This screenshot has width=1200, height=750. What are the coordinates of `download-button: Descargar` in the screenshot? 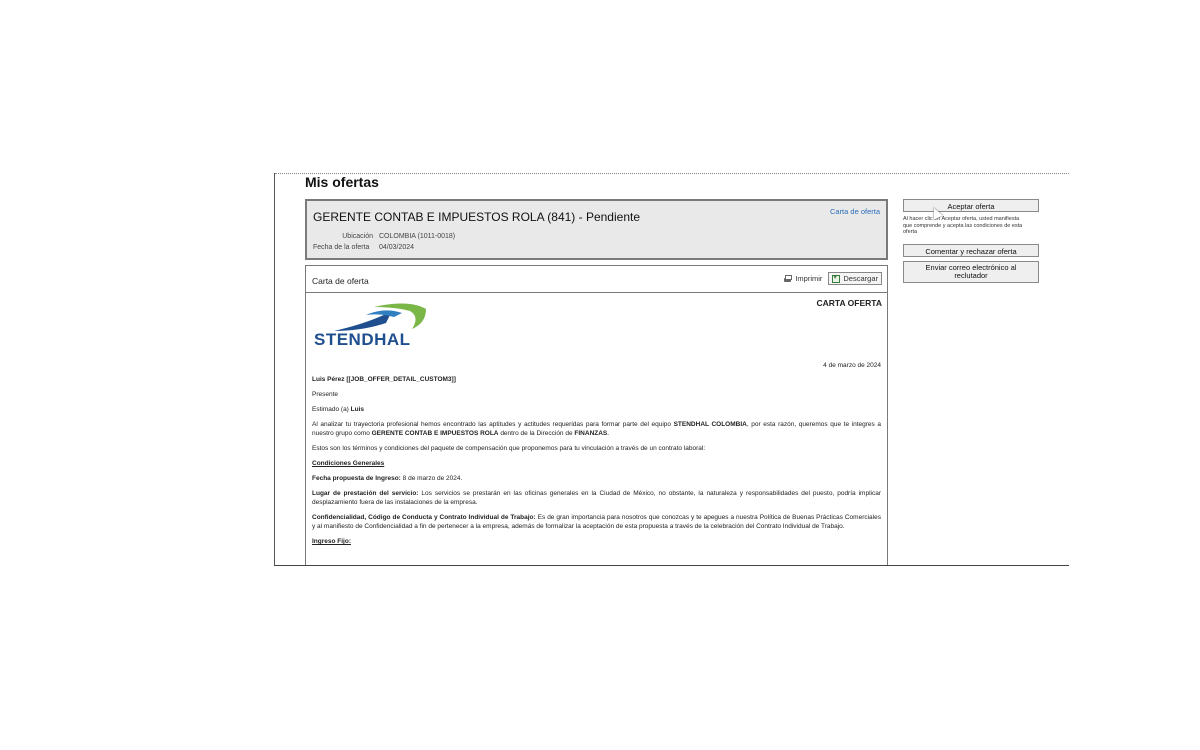 It's located at (855, 278).